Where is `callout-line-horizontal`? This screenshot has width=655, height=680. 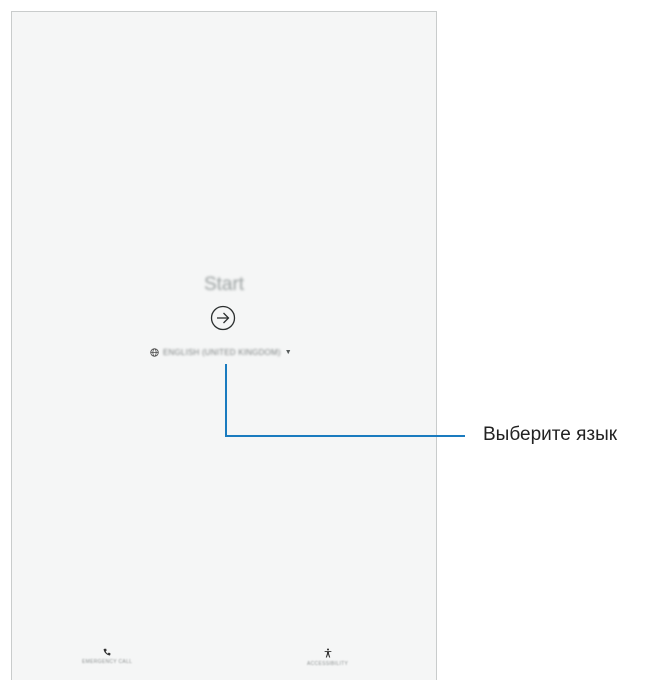 callout-line-horizontal is located at coordinates (345, 436).